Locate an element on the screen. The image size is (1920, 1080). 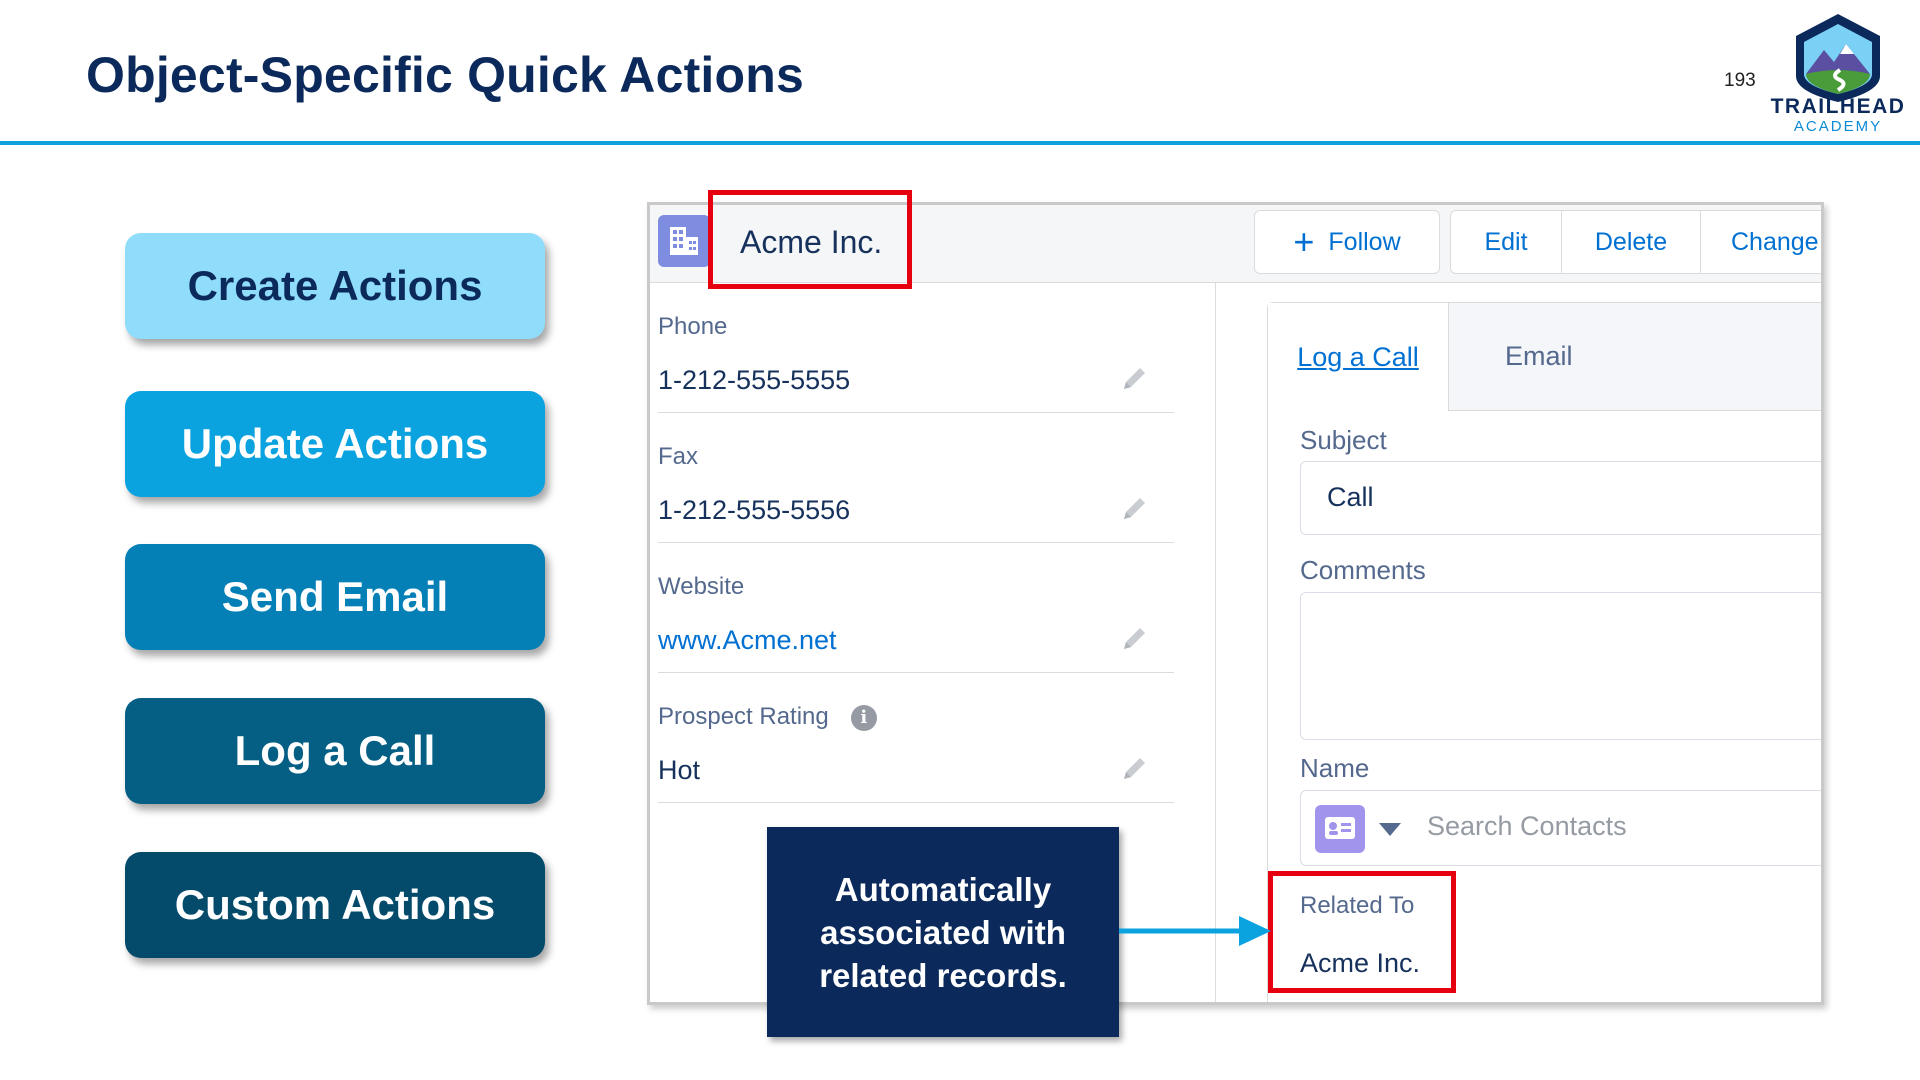
contact-card-icon is located at coordinates (1340, 829).